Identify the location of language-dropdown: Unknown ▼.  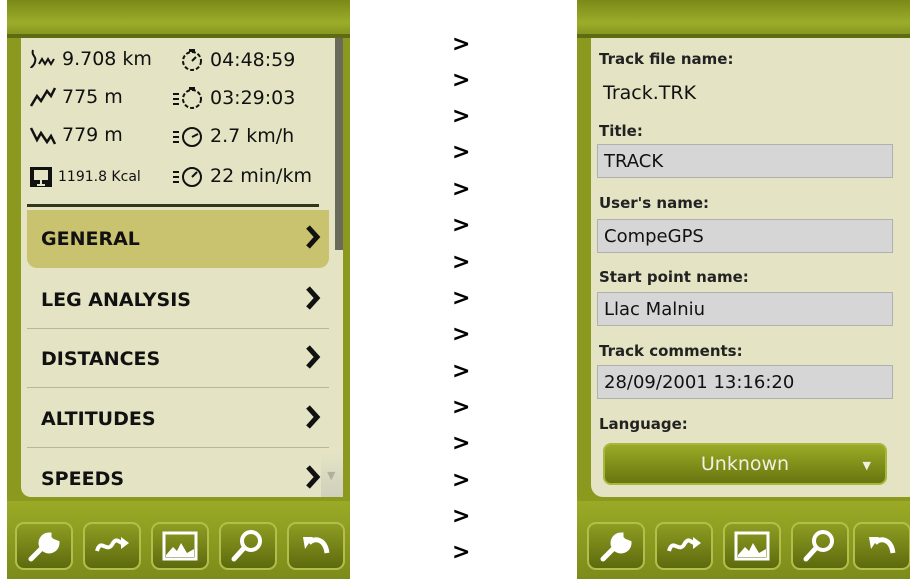
(745, 464).